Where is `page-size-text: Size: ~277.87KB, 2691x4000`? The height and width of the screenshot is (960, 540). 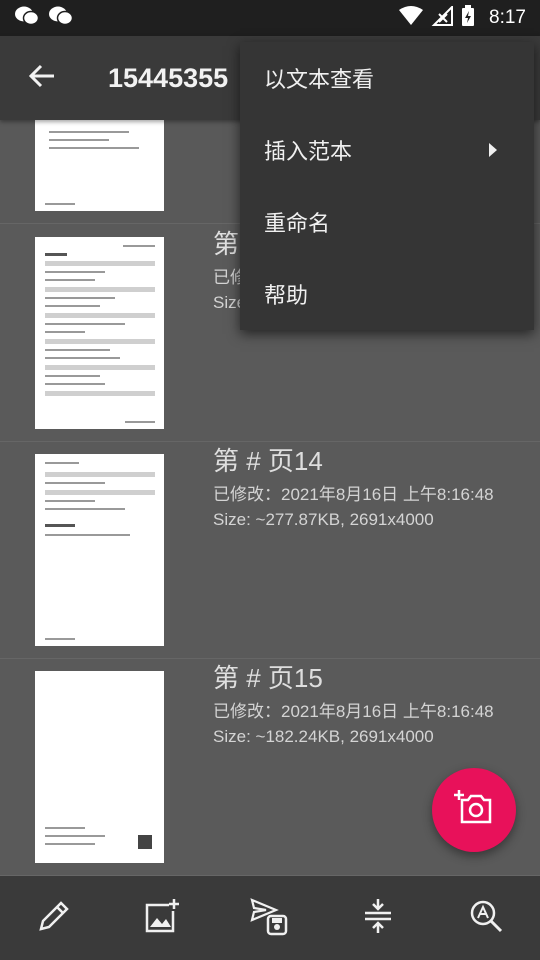 page-size-text: Size: ~277.87KB, 2691x4000 is located at coordinates (323, 519).